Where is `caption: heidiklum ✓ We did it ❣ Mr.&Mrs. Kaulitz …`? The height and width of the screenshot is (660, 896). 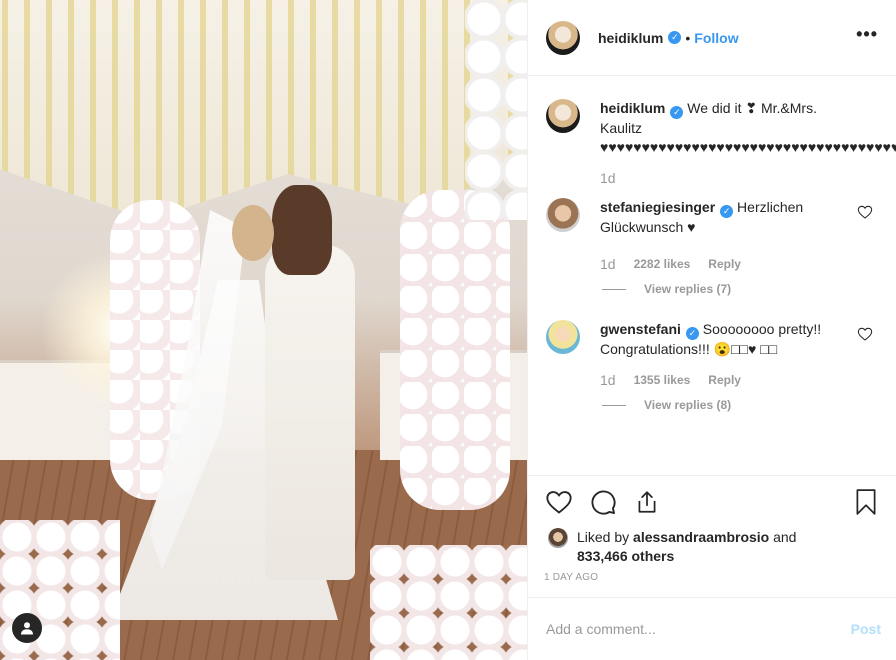
caption: heidiklum ✓ We did it ❣ Mr.&Mrs. Kaulitz … is located at coordinates (721, 143).